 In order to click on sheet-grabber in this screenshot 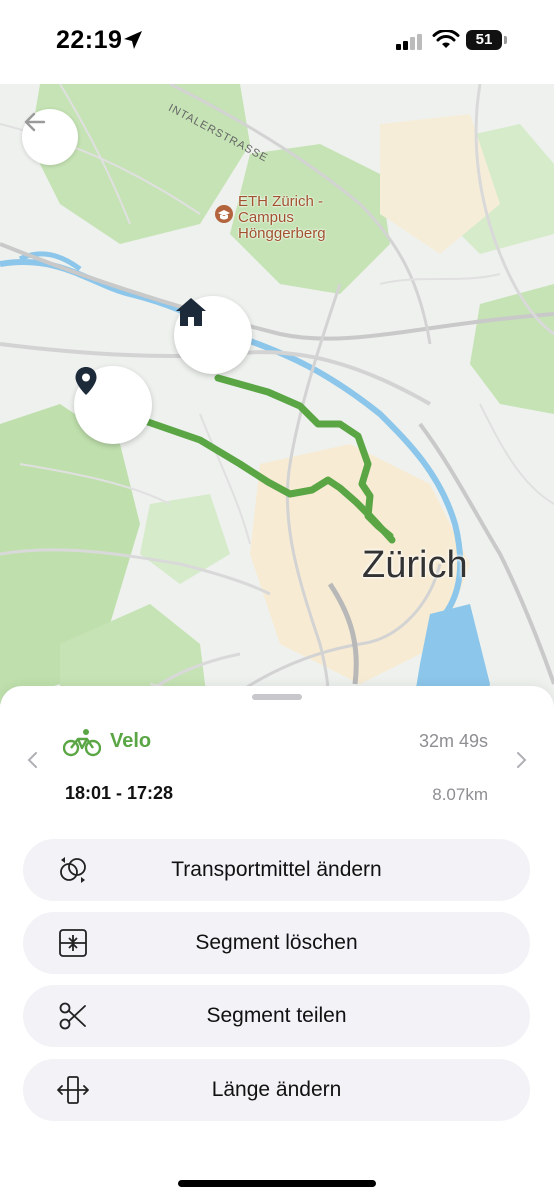, I will do `click(277, 697)`.